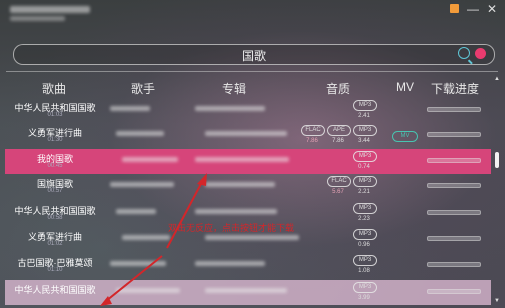 This screenshot has width=505, height=308. Describe the element at coordinates (185, 214) in the screenshot. I see `arrow-up-line` at that location.